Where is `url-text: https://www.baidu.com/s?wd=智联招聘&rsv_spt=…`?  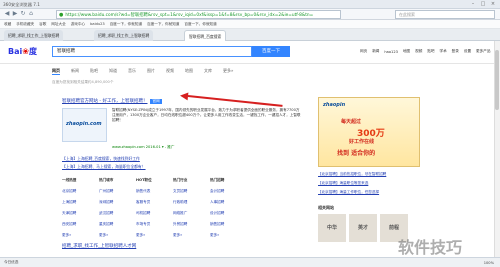
url-text: https://www.baidu.com/s?wd=智联招聘&rsv_spt=… is located at coordinates (189, 15).